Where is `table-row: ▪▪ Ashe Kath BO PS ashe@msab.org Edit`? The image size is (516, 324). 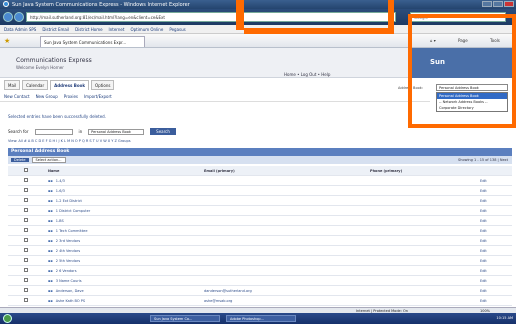 table-row: ▪▪ Ashe Kath BO PS ashe@msab.org Edit is located at coordinates (260, 301).